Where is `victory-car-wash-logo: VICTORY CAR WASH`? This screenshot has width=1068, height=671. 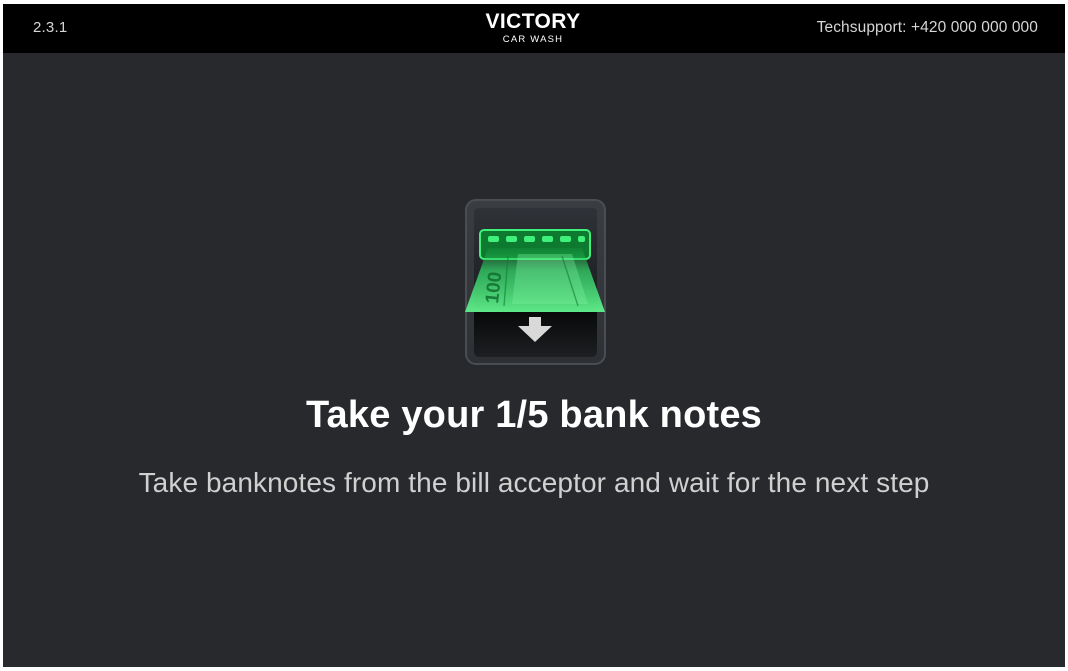
victory-car-wash-logo: VICTORY CAR WASH is located at coordinates (533, 29).